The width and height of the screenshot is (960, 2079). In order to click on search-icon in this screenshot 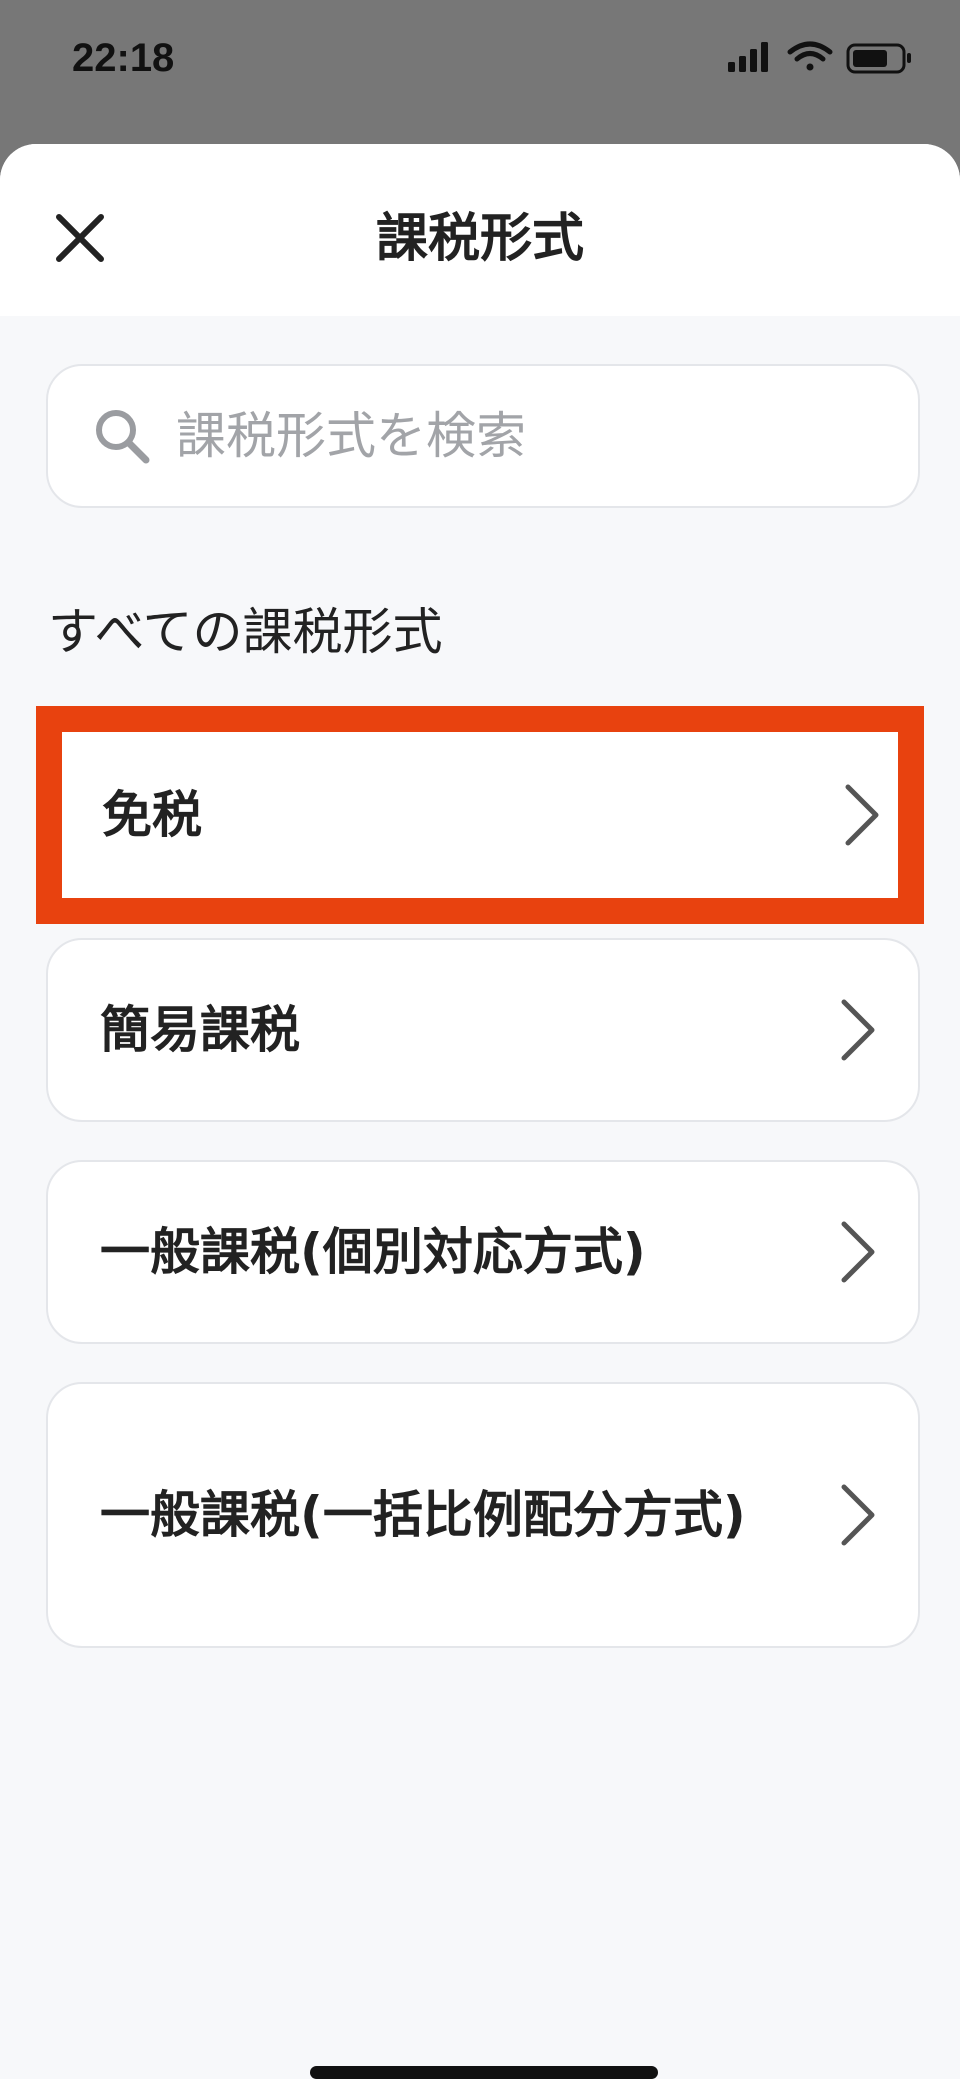, I will do `click(123, 437)`.